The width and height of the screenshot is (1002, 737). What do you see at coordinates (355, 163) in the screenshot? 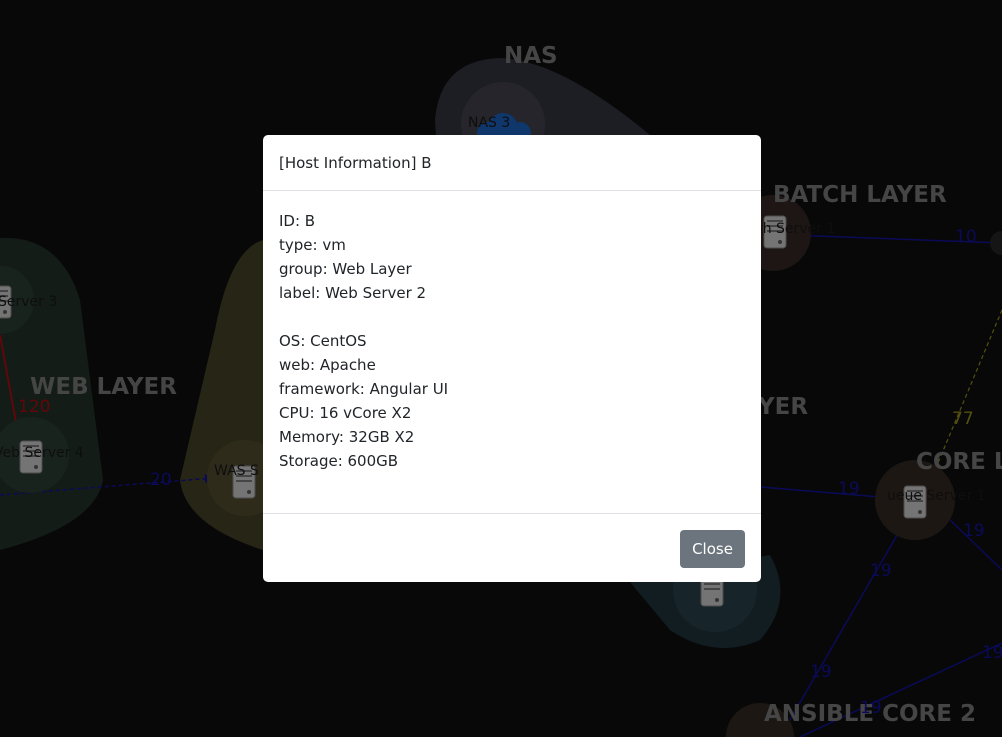
I see `modal-title: [Host Information] B` at bounding box center [355, 163].